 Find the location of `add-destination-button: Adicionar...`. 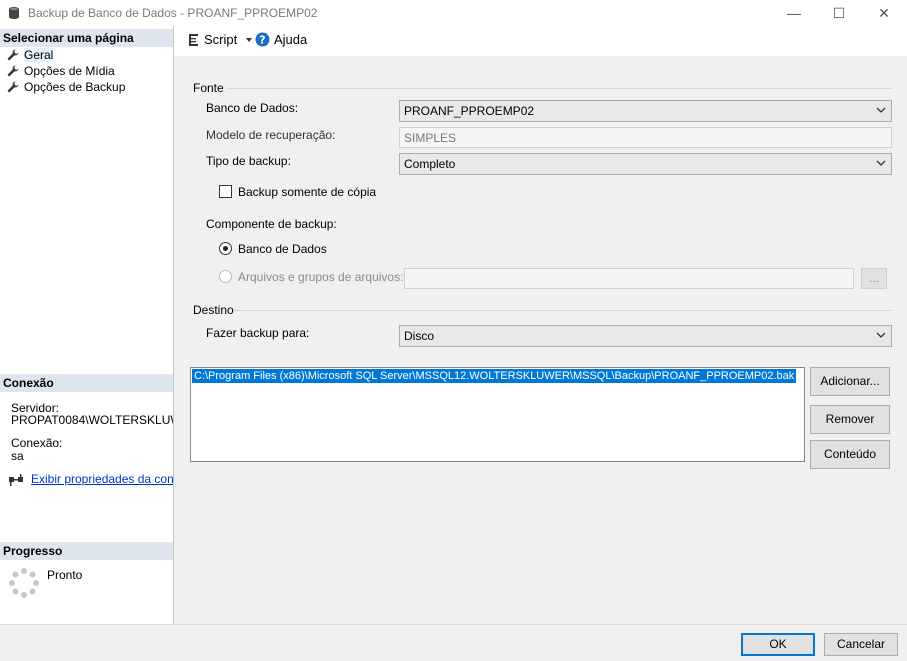

add-destination-button: Adicionar... is located at coordinates (850, 381).